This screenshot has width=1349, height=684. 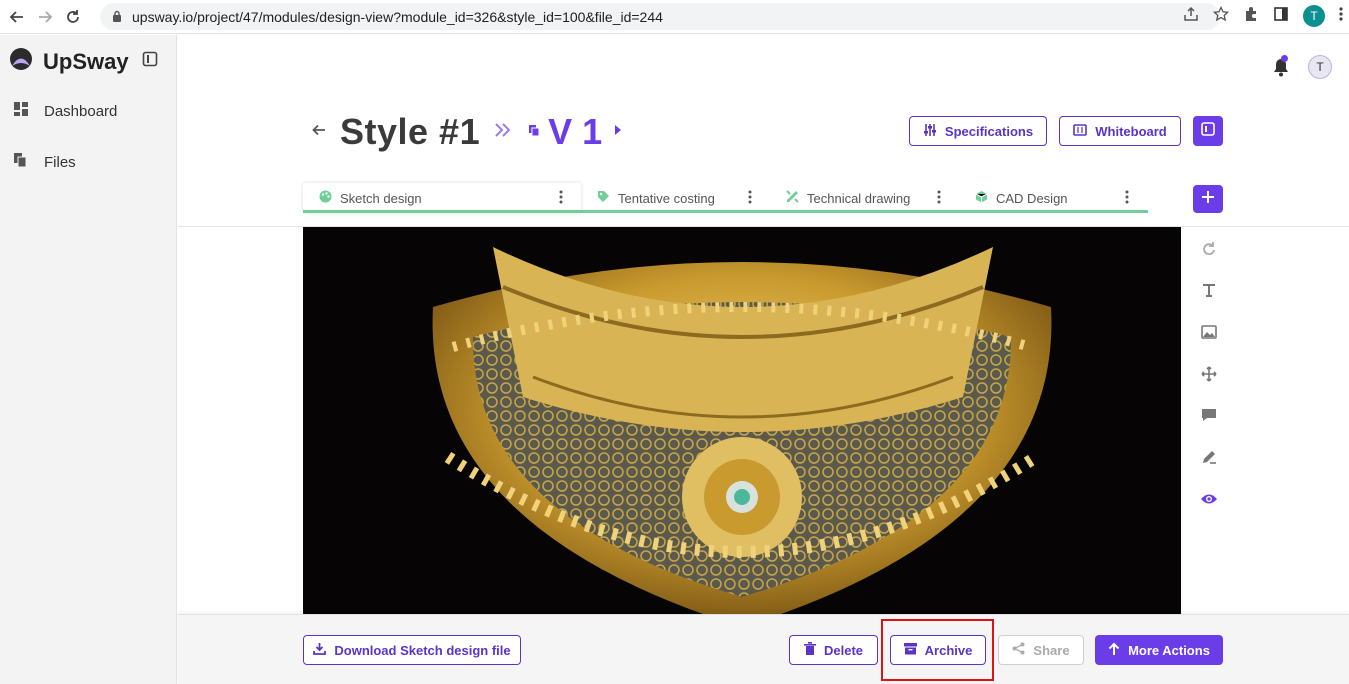 What do you see at coordinates (442, 198) in the screenshot?
I see `tab-sketch-design: Sketch design` at bounding box center [442, 198].